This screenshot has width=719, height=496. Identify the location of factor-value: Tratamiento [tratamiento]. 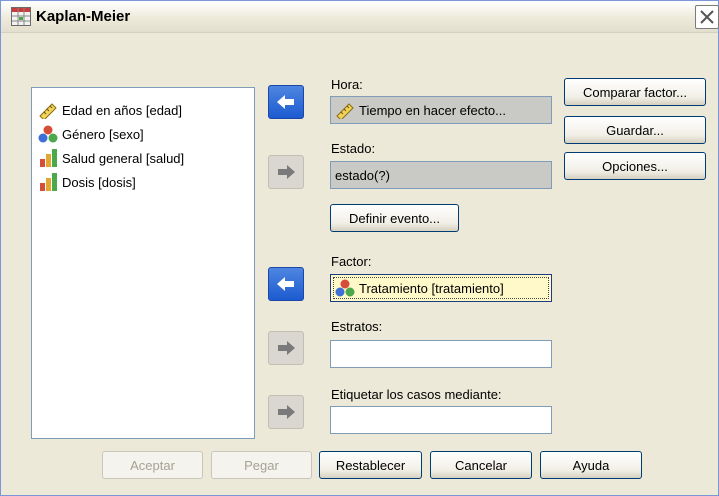
(431, 288).